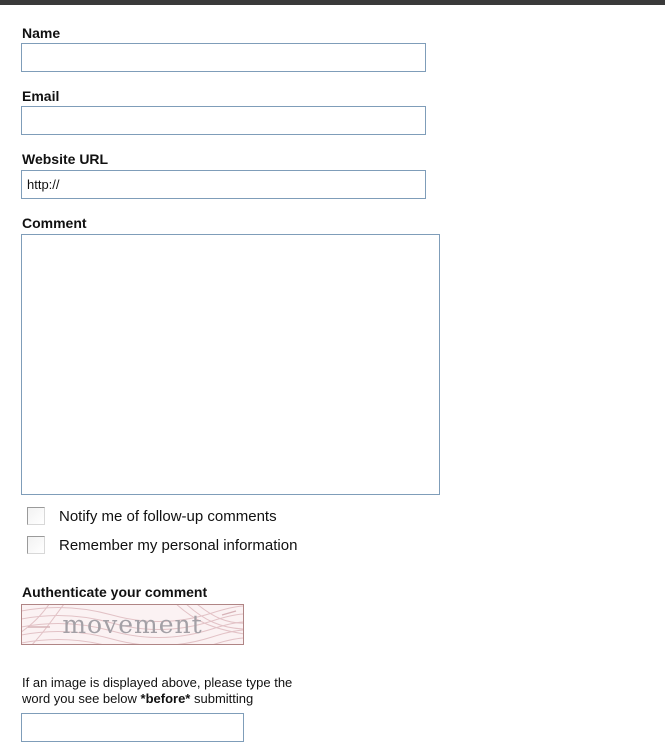 This screenshot has height=751, width=665. Describe the element at coordinates (65, 159) in the screenshot. I see `website-url-label: Website URL` at that location.